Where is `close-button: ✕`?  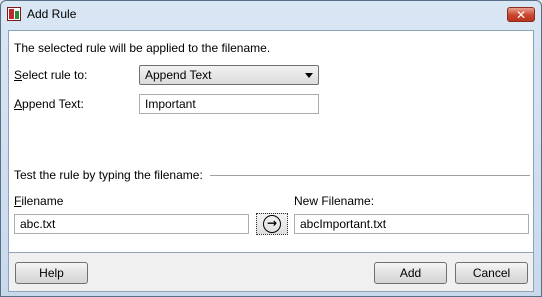
close-button: ✕ is located at coordinates (521, 14).